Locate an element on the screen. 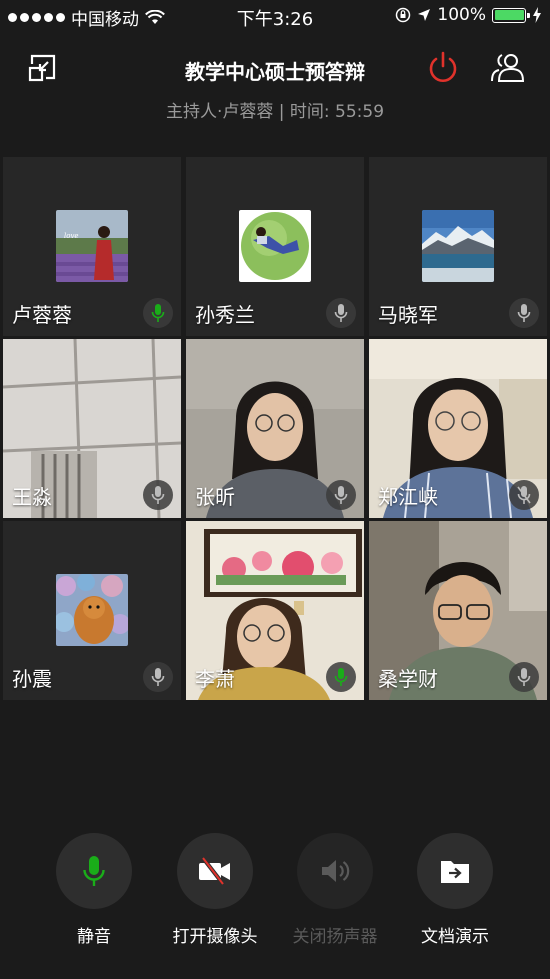  share-doc-button: 文档演示 is located at coordinates (455, 888).